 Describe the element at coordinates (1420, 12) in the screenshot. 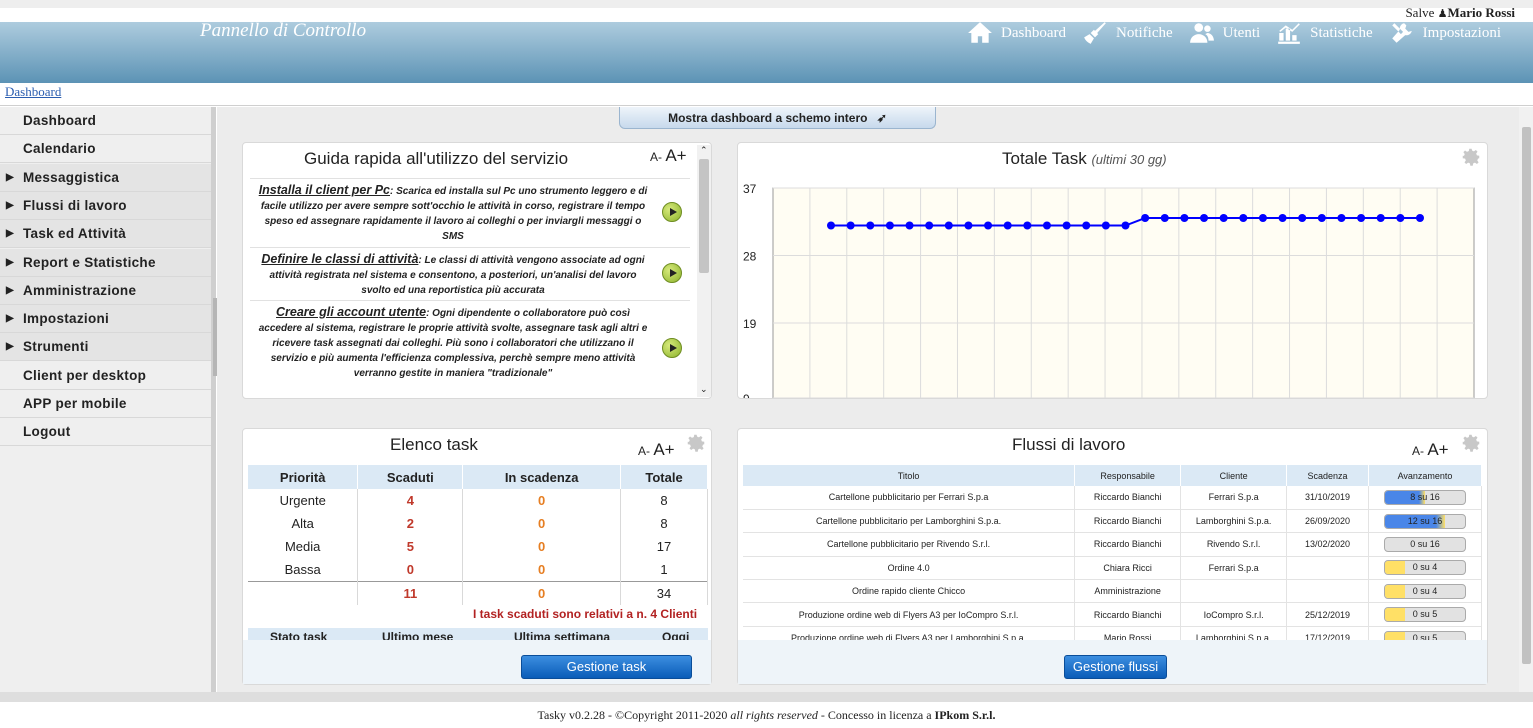

I see `greeting-salutation: Salve` at that location.